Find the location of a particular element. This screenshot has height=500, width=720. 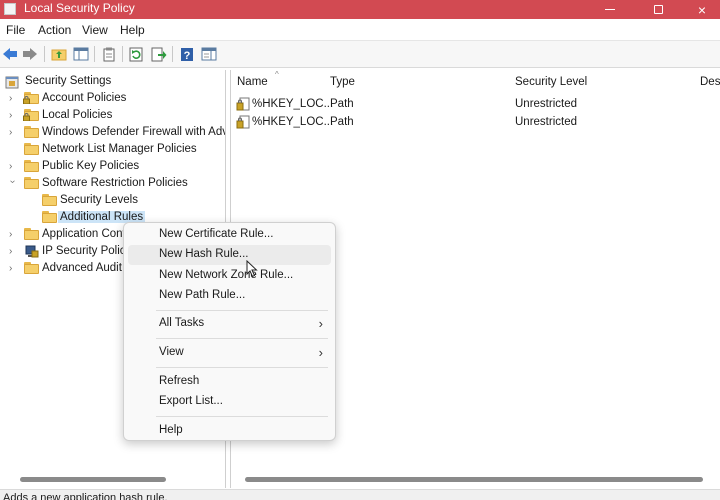

close-button: × is located at coordinates (700, 9).